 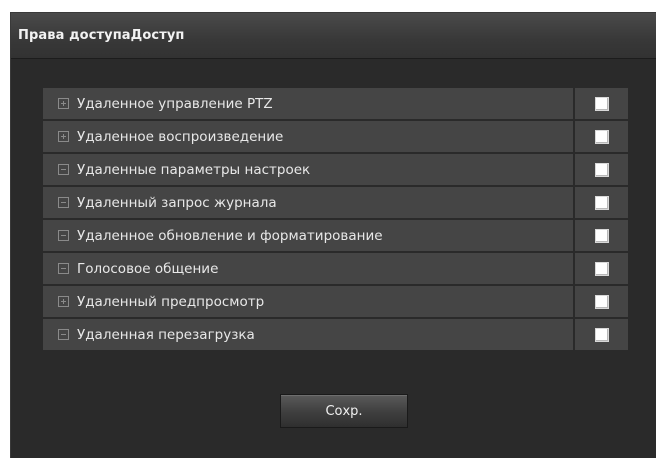 I want to click on permission-name-cell: Удаленное обновление и форматирование, so click(x=308, y=235).